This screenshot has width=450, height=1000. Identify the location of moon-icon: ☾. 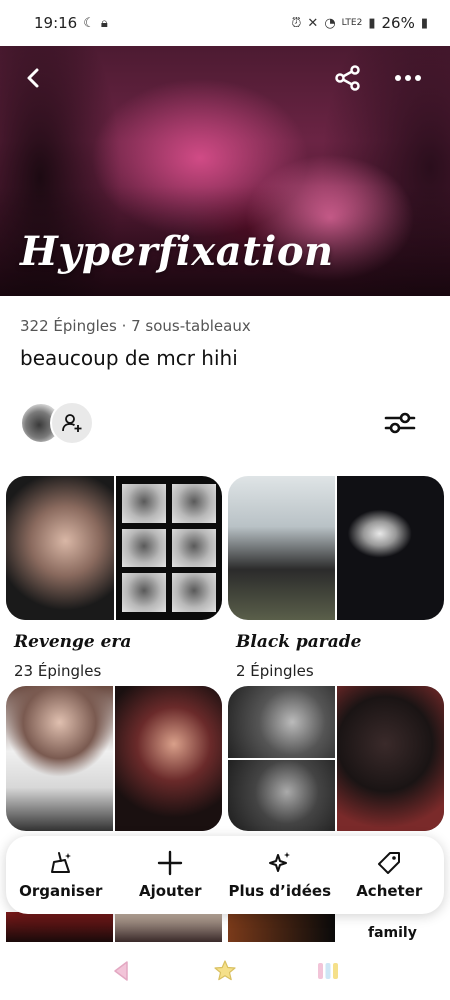
(89, 23).